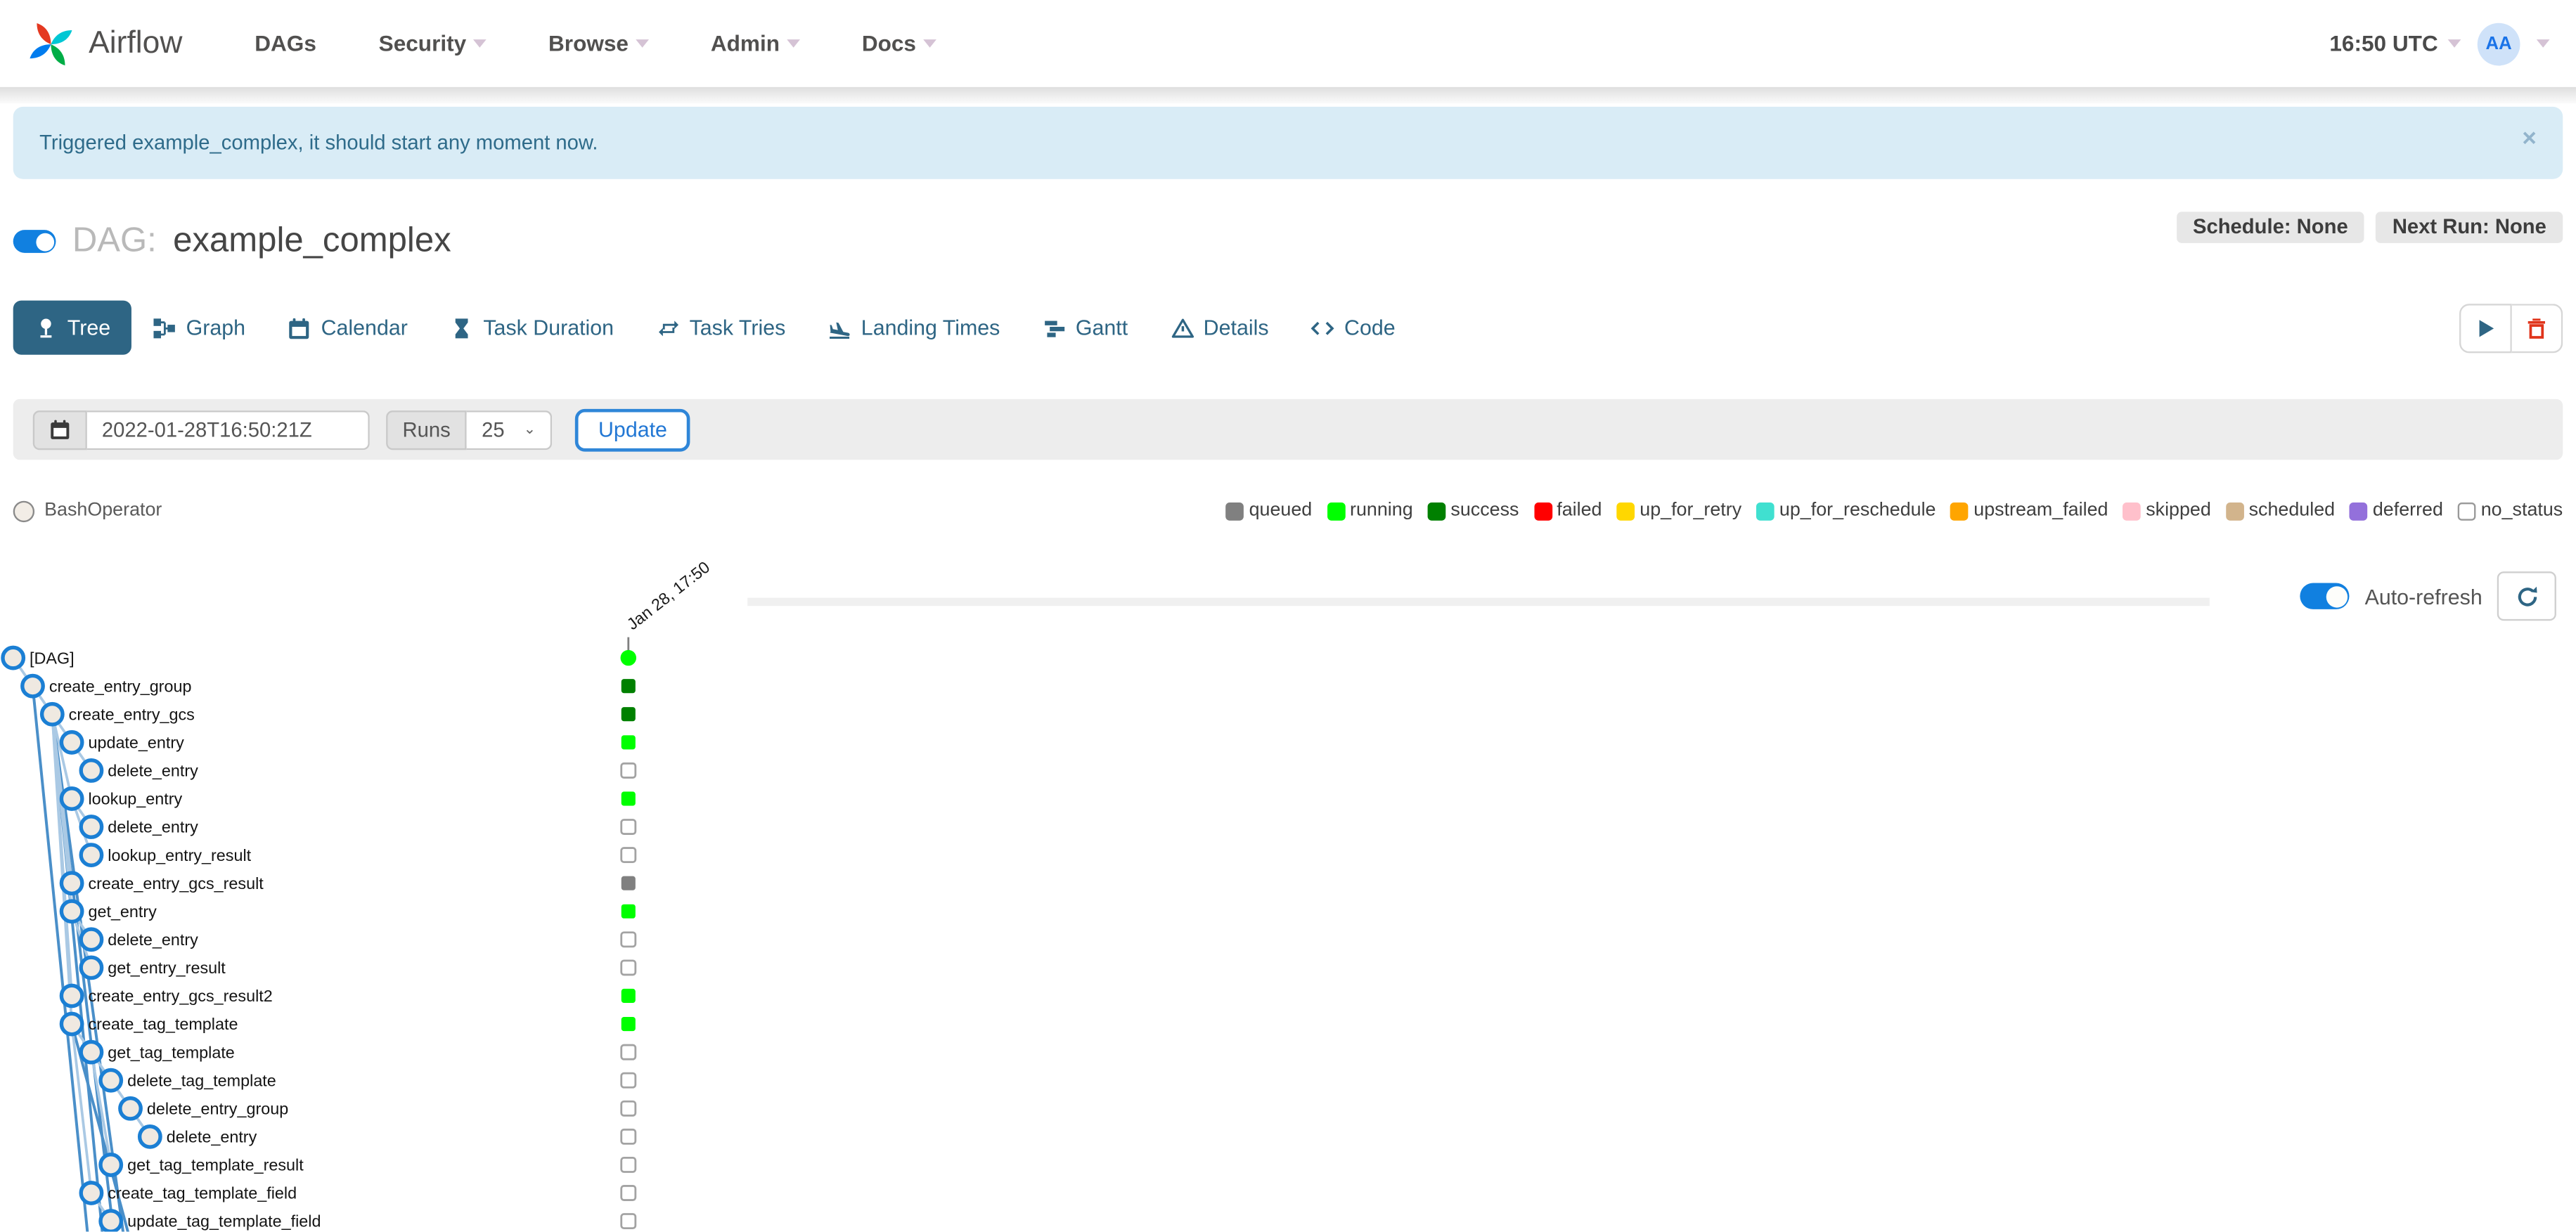  I want to click on tab-calendar: Calendar, so click(347, 328).